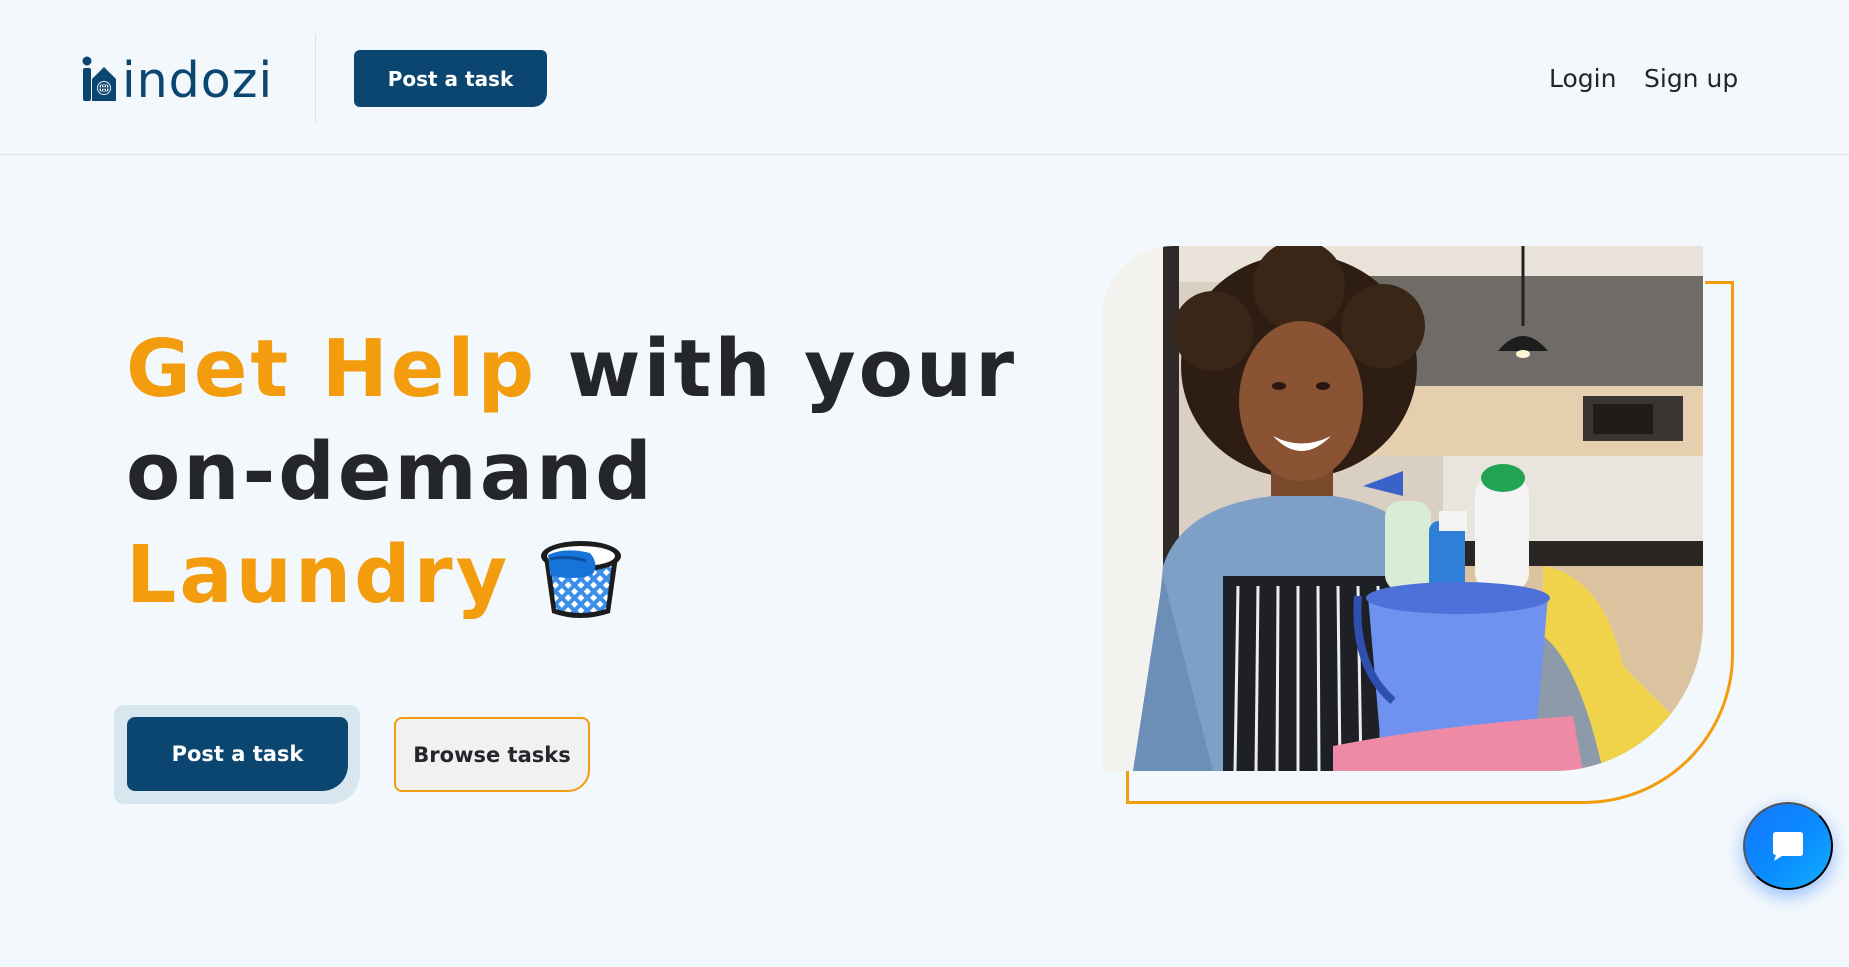  Describe the element at coordinates (390, 472) in the screenshot. I see `hero-title-line-2: on-demand` at that location.